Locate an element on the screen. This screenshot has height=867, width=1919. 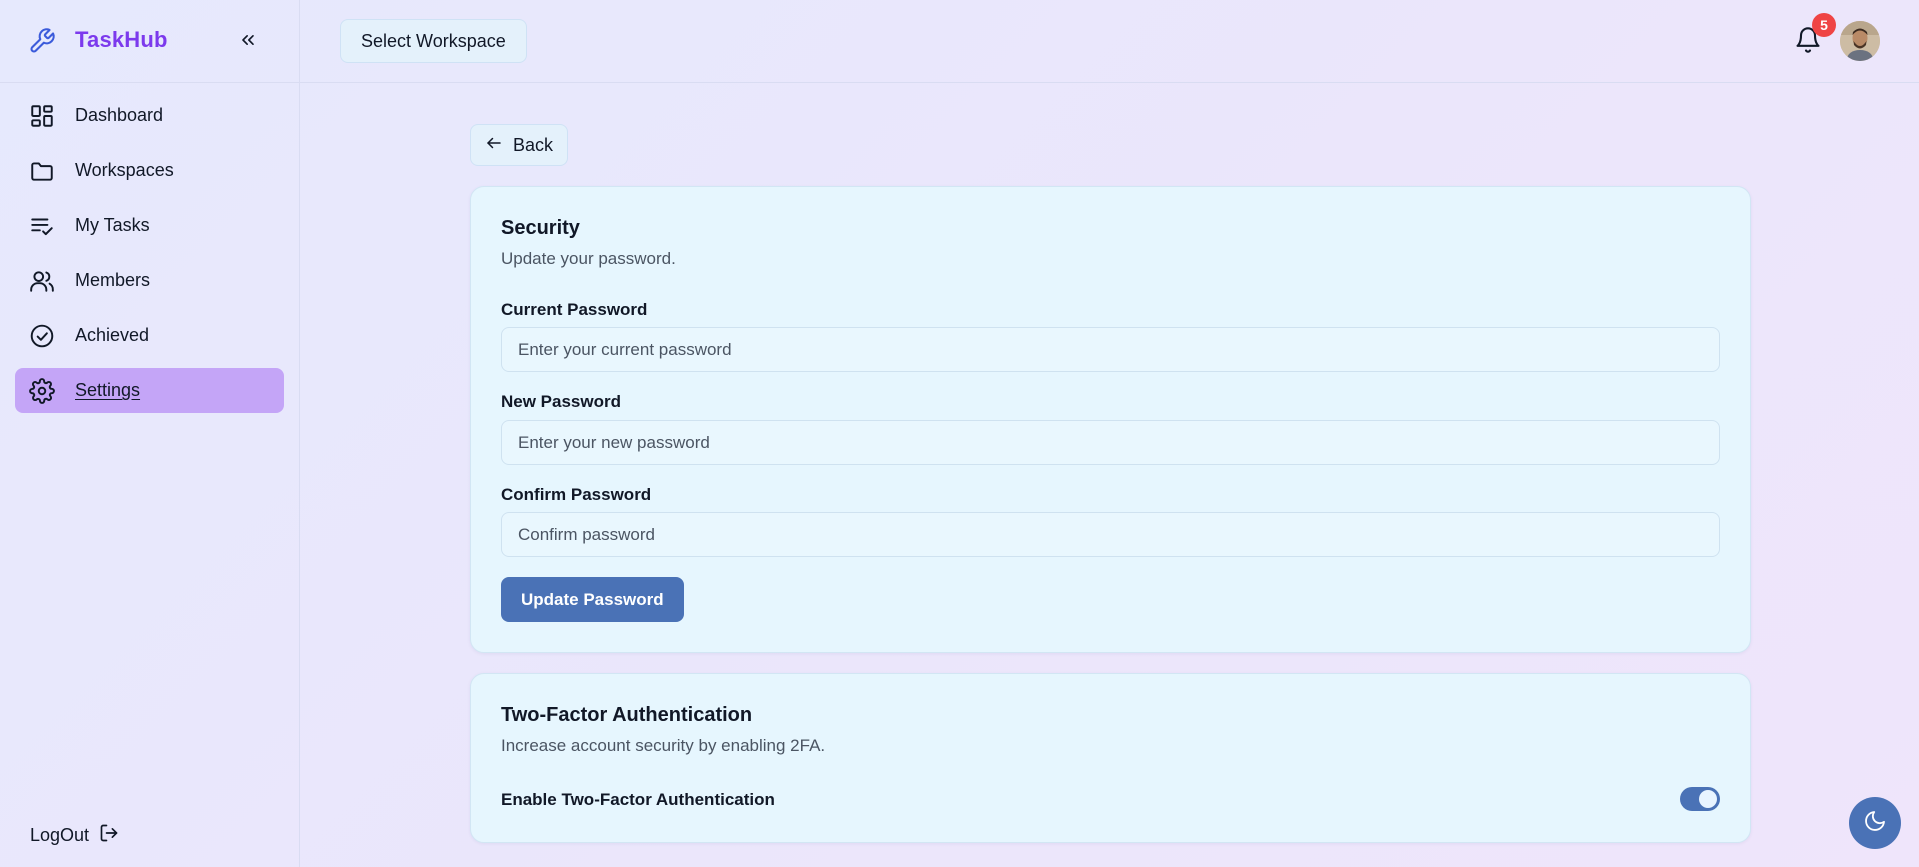
moon-icon is located at coordinates (1875, 823).